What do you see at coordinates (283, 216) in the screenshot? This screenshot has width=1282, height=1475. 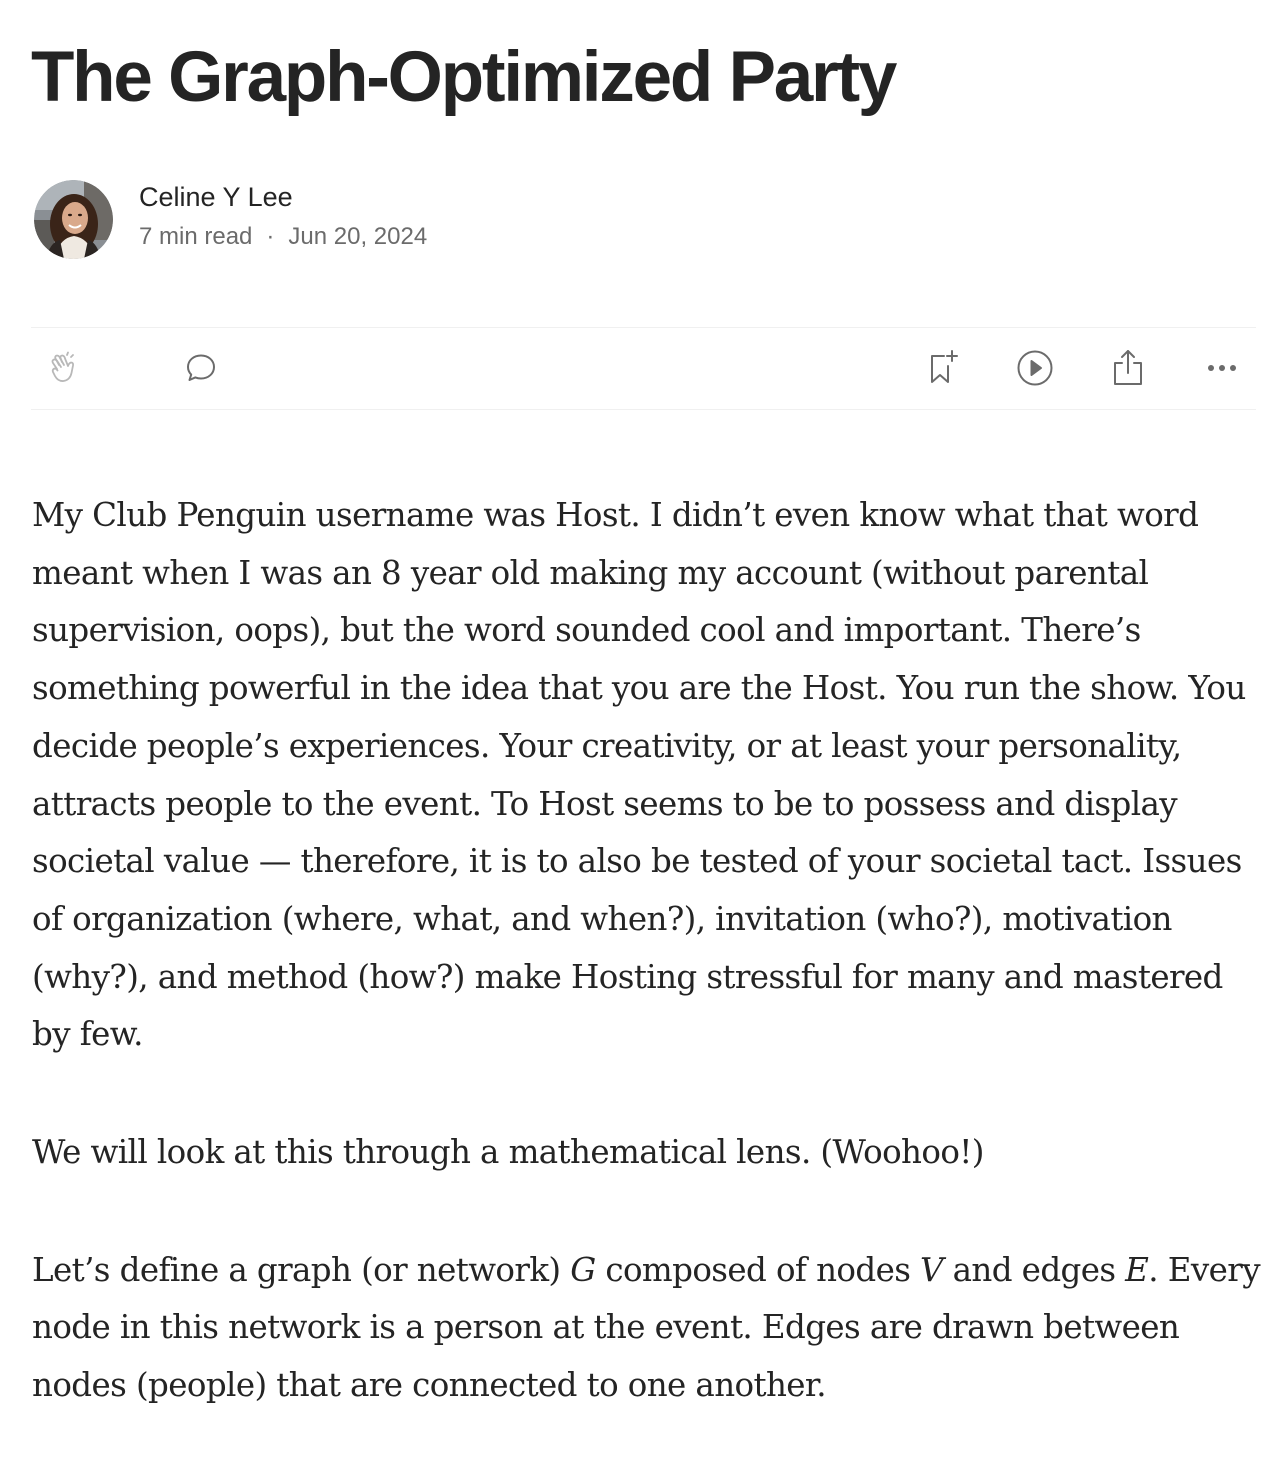 I see `byline-text: Celine Y Lee 7 min read · Jun 20, 2024` at bounding box center [283, 216].